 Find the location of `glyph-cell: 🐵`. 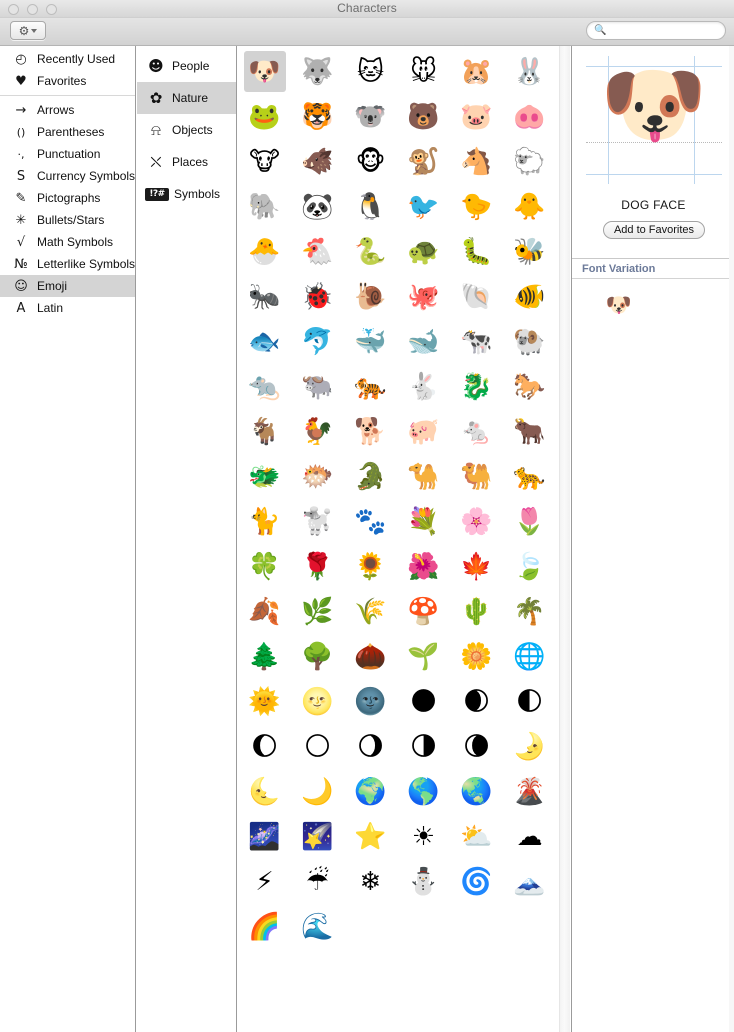

glyph-cell: 🐵 is located at coordinates (370, 161).